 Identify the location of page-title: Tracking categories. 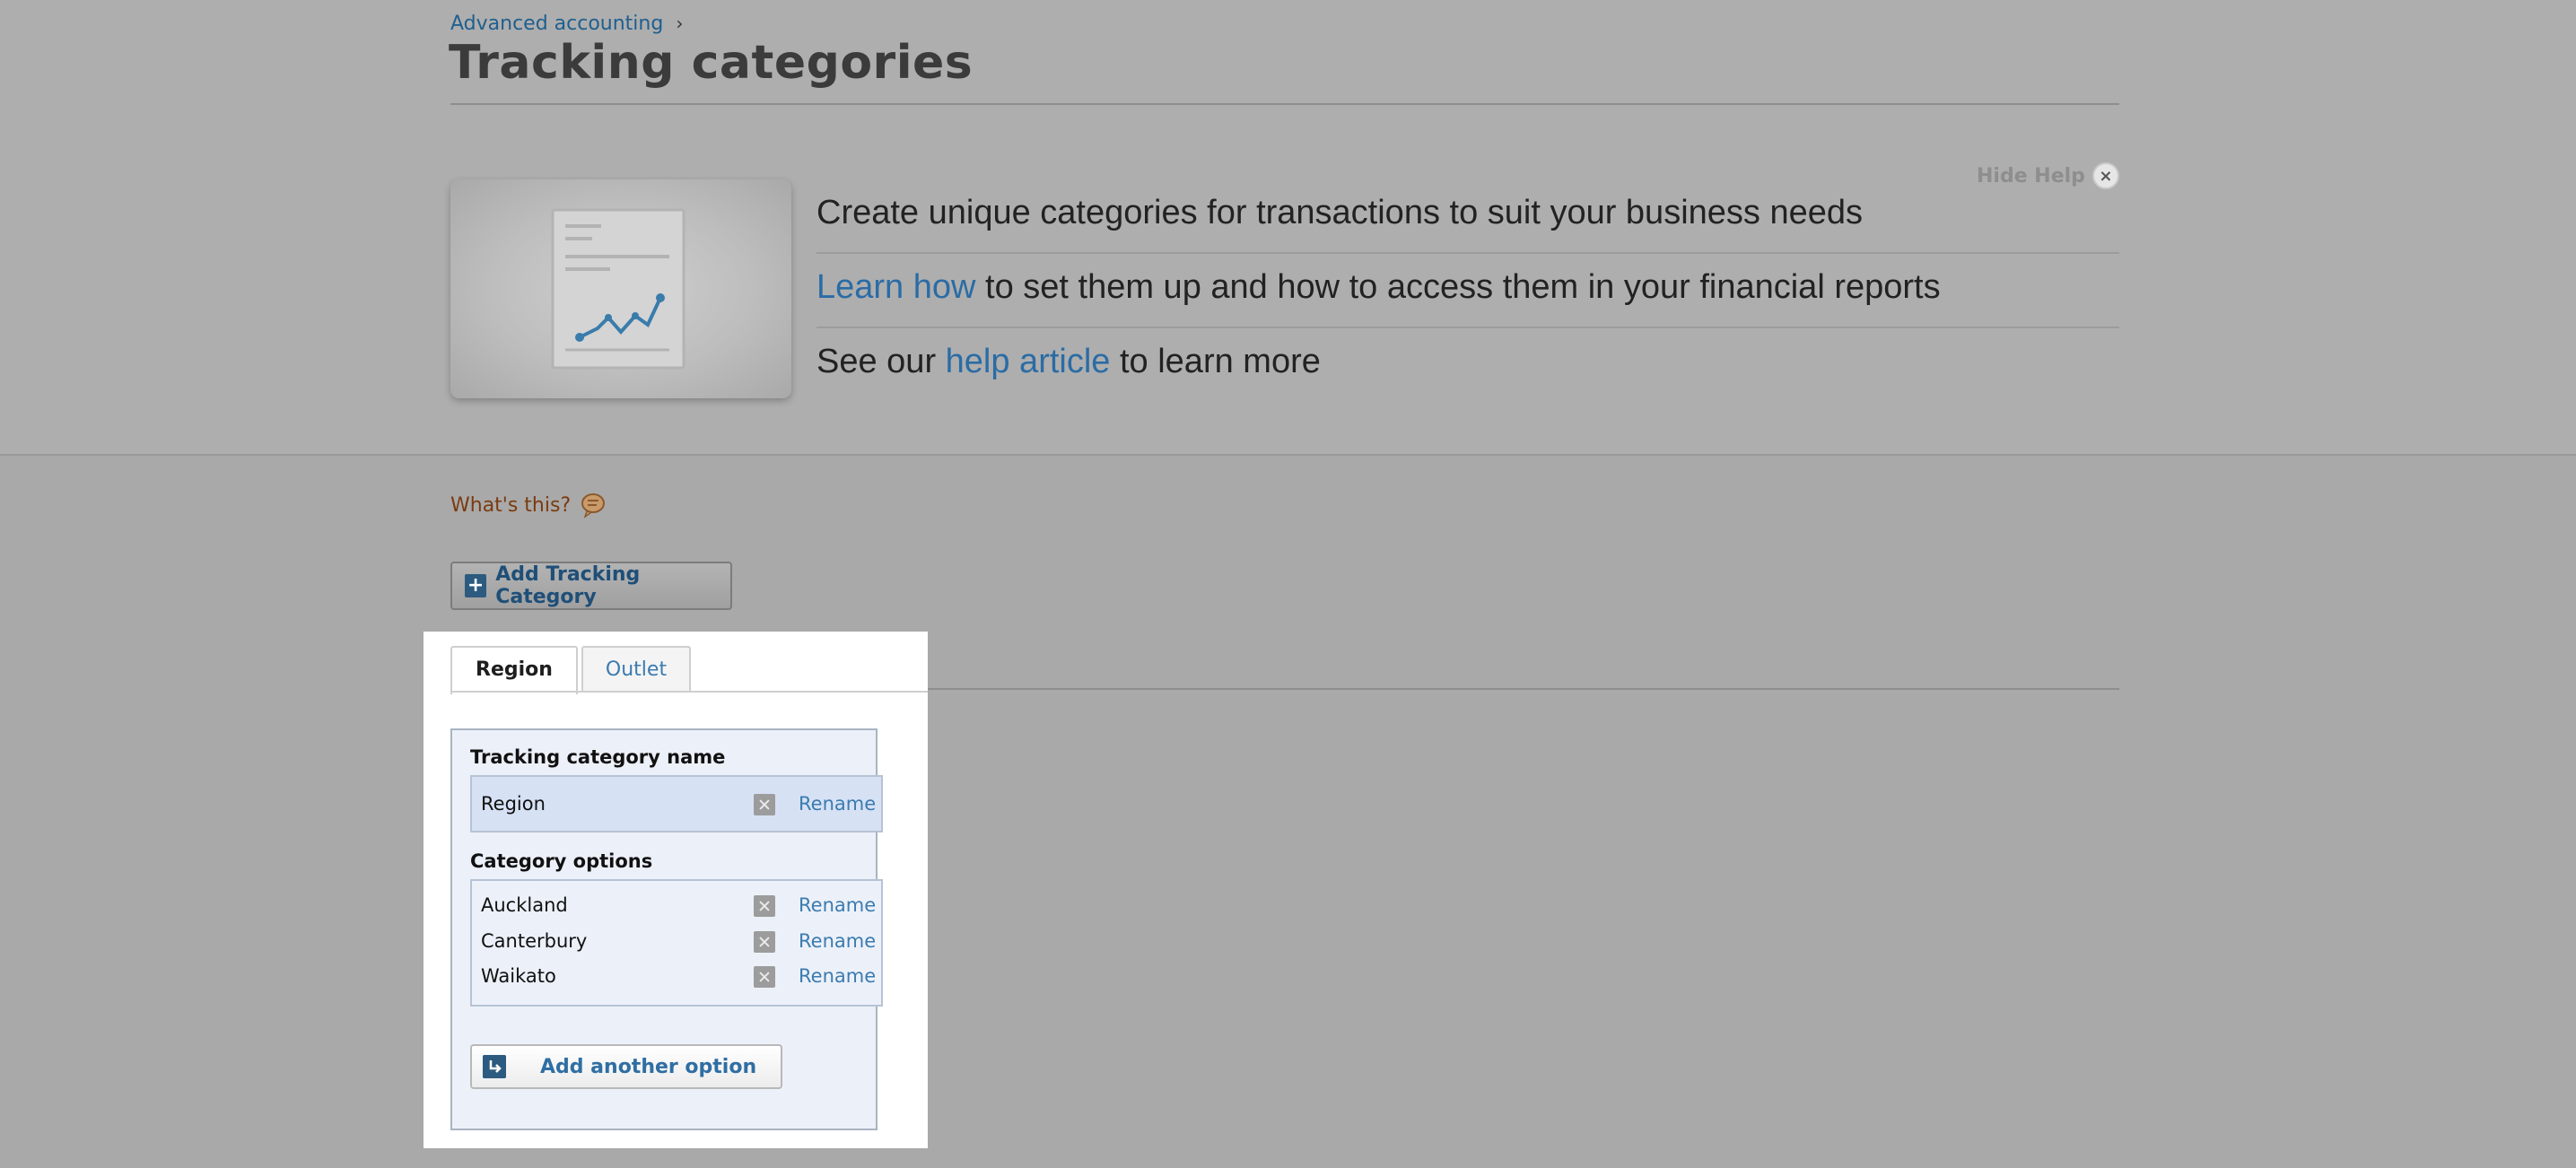
(712, 63).